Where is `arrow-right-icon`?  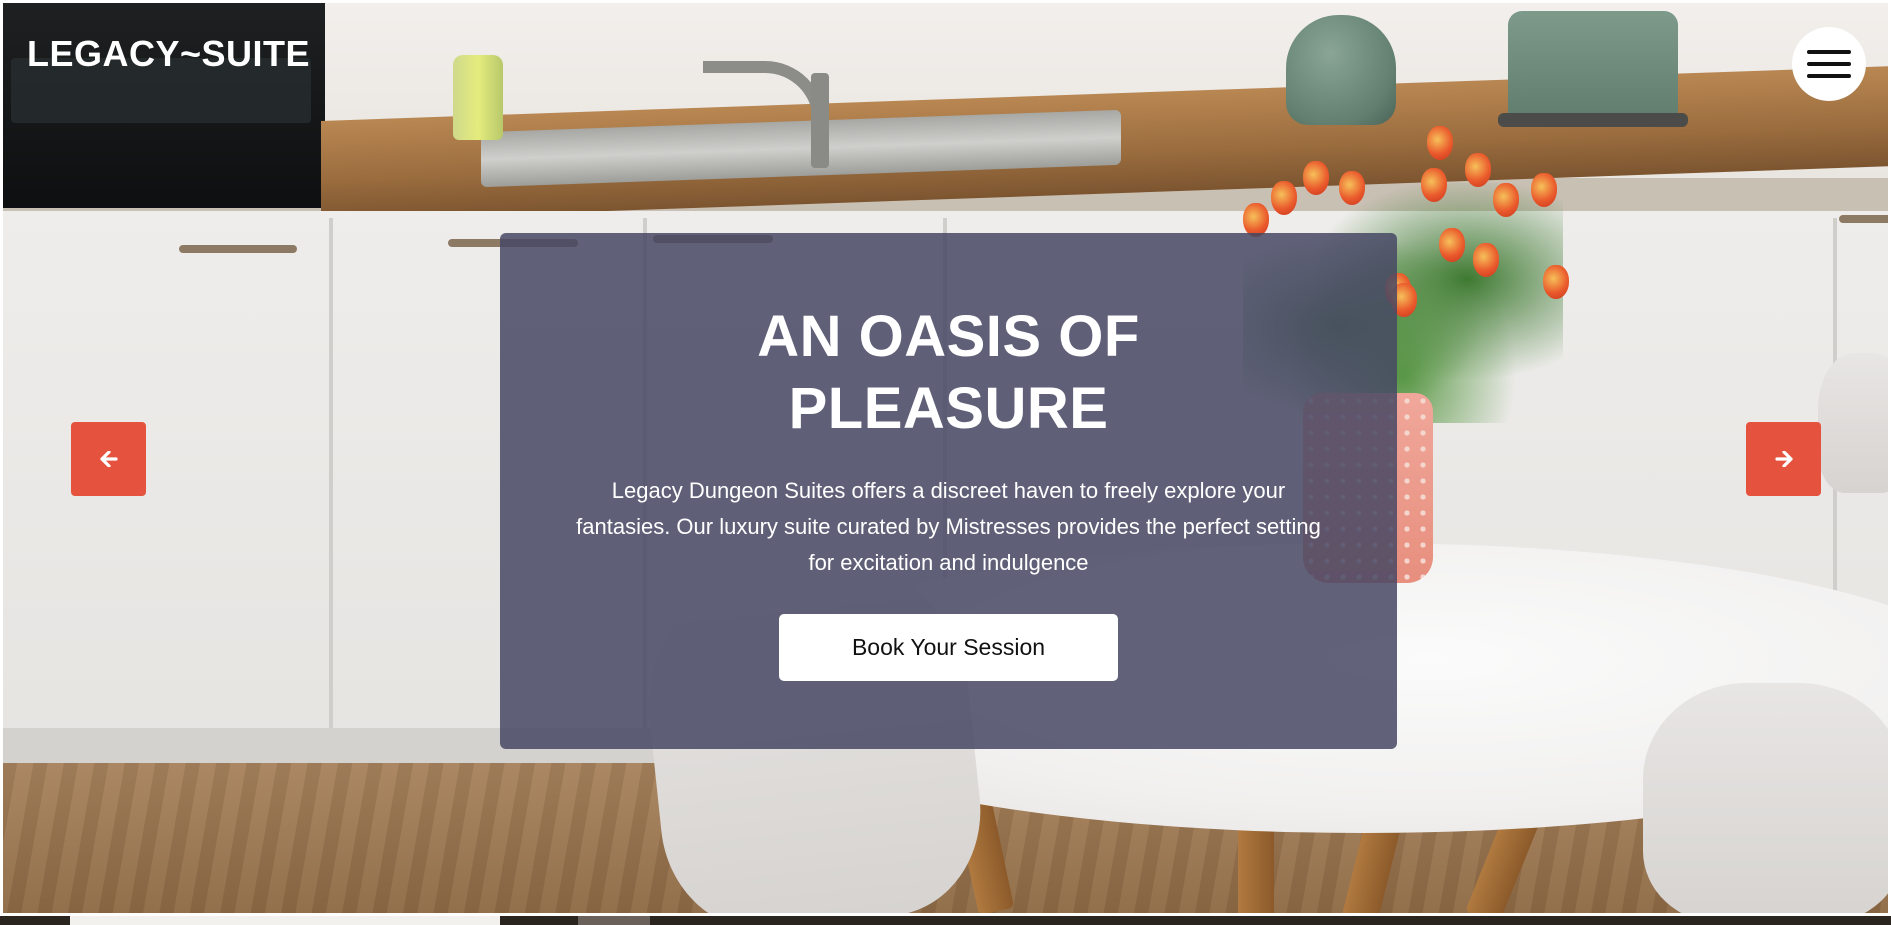
arrow-right-icon is located at coordinates (1783, 459).